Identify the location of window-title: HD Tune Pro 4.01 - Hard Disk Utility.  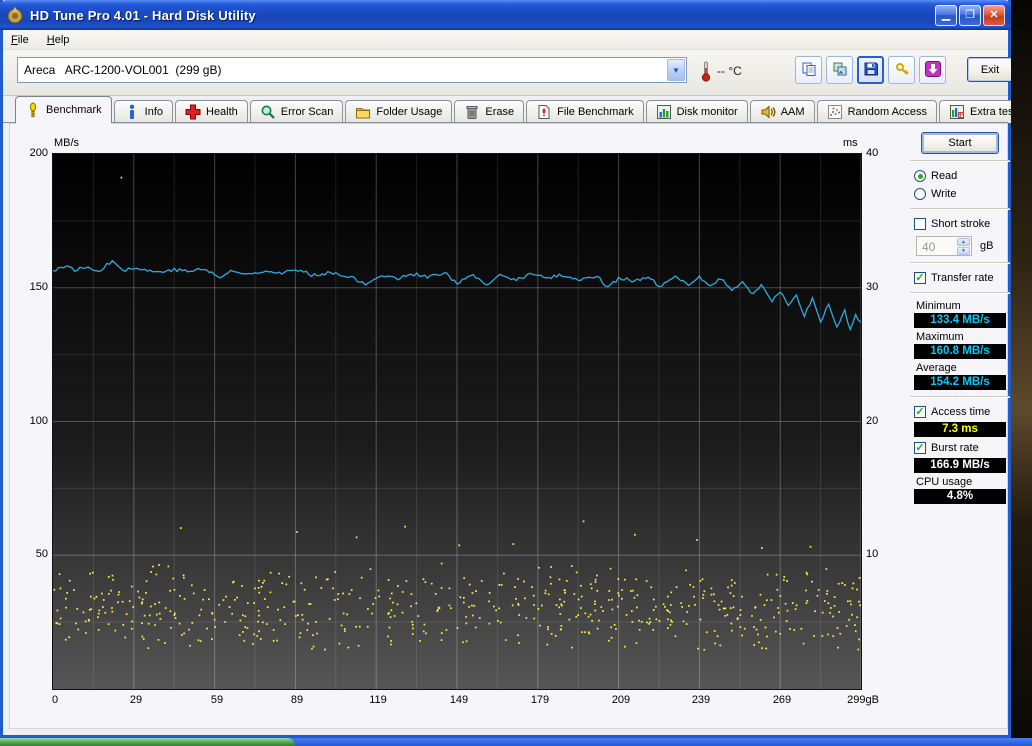
(143, 15).